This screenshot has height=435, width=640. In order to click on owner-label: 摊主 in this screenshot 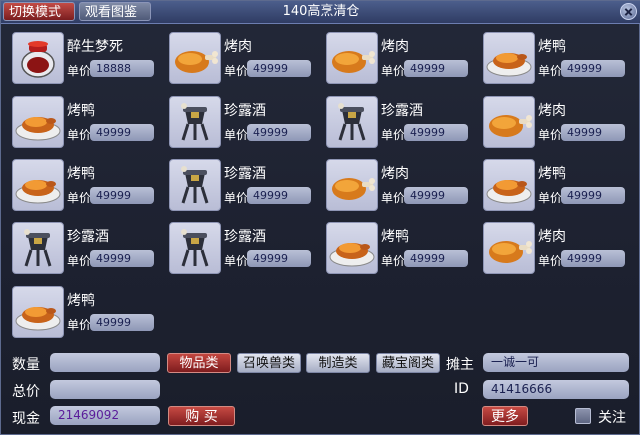, I will do `click(460, 365)`.